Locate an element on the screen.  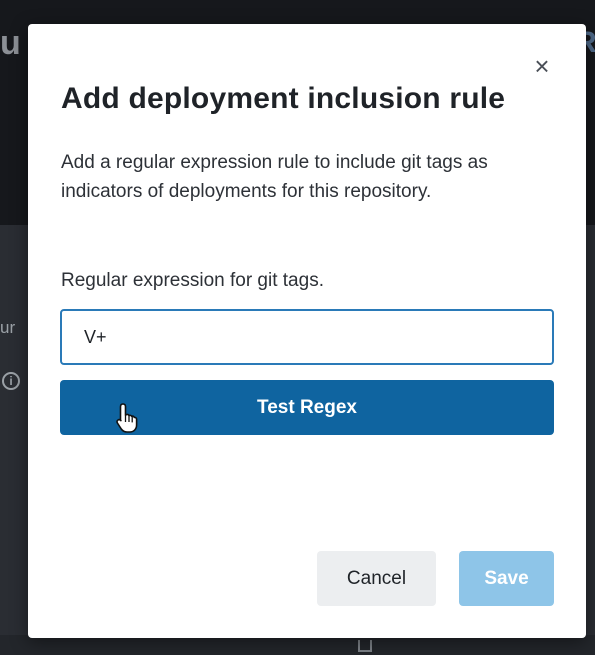
cancel-button: Cancel is located at coordinates (376, 578).